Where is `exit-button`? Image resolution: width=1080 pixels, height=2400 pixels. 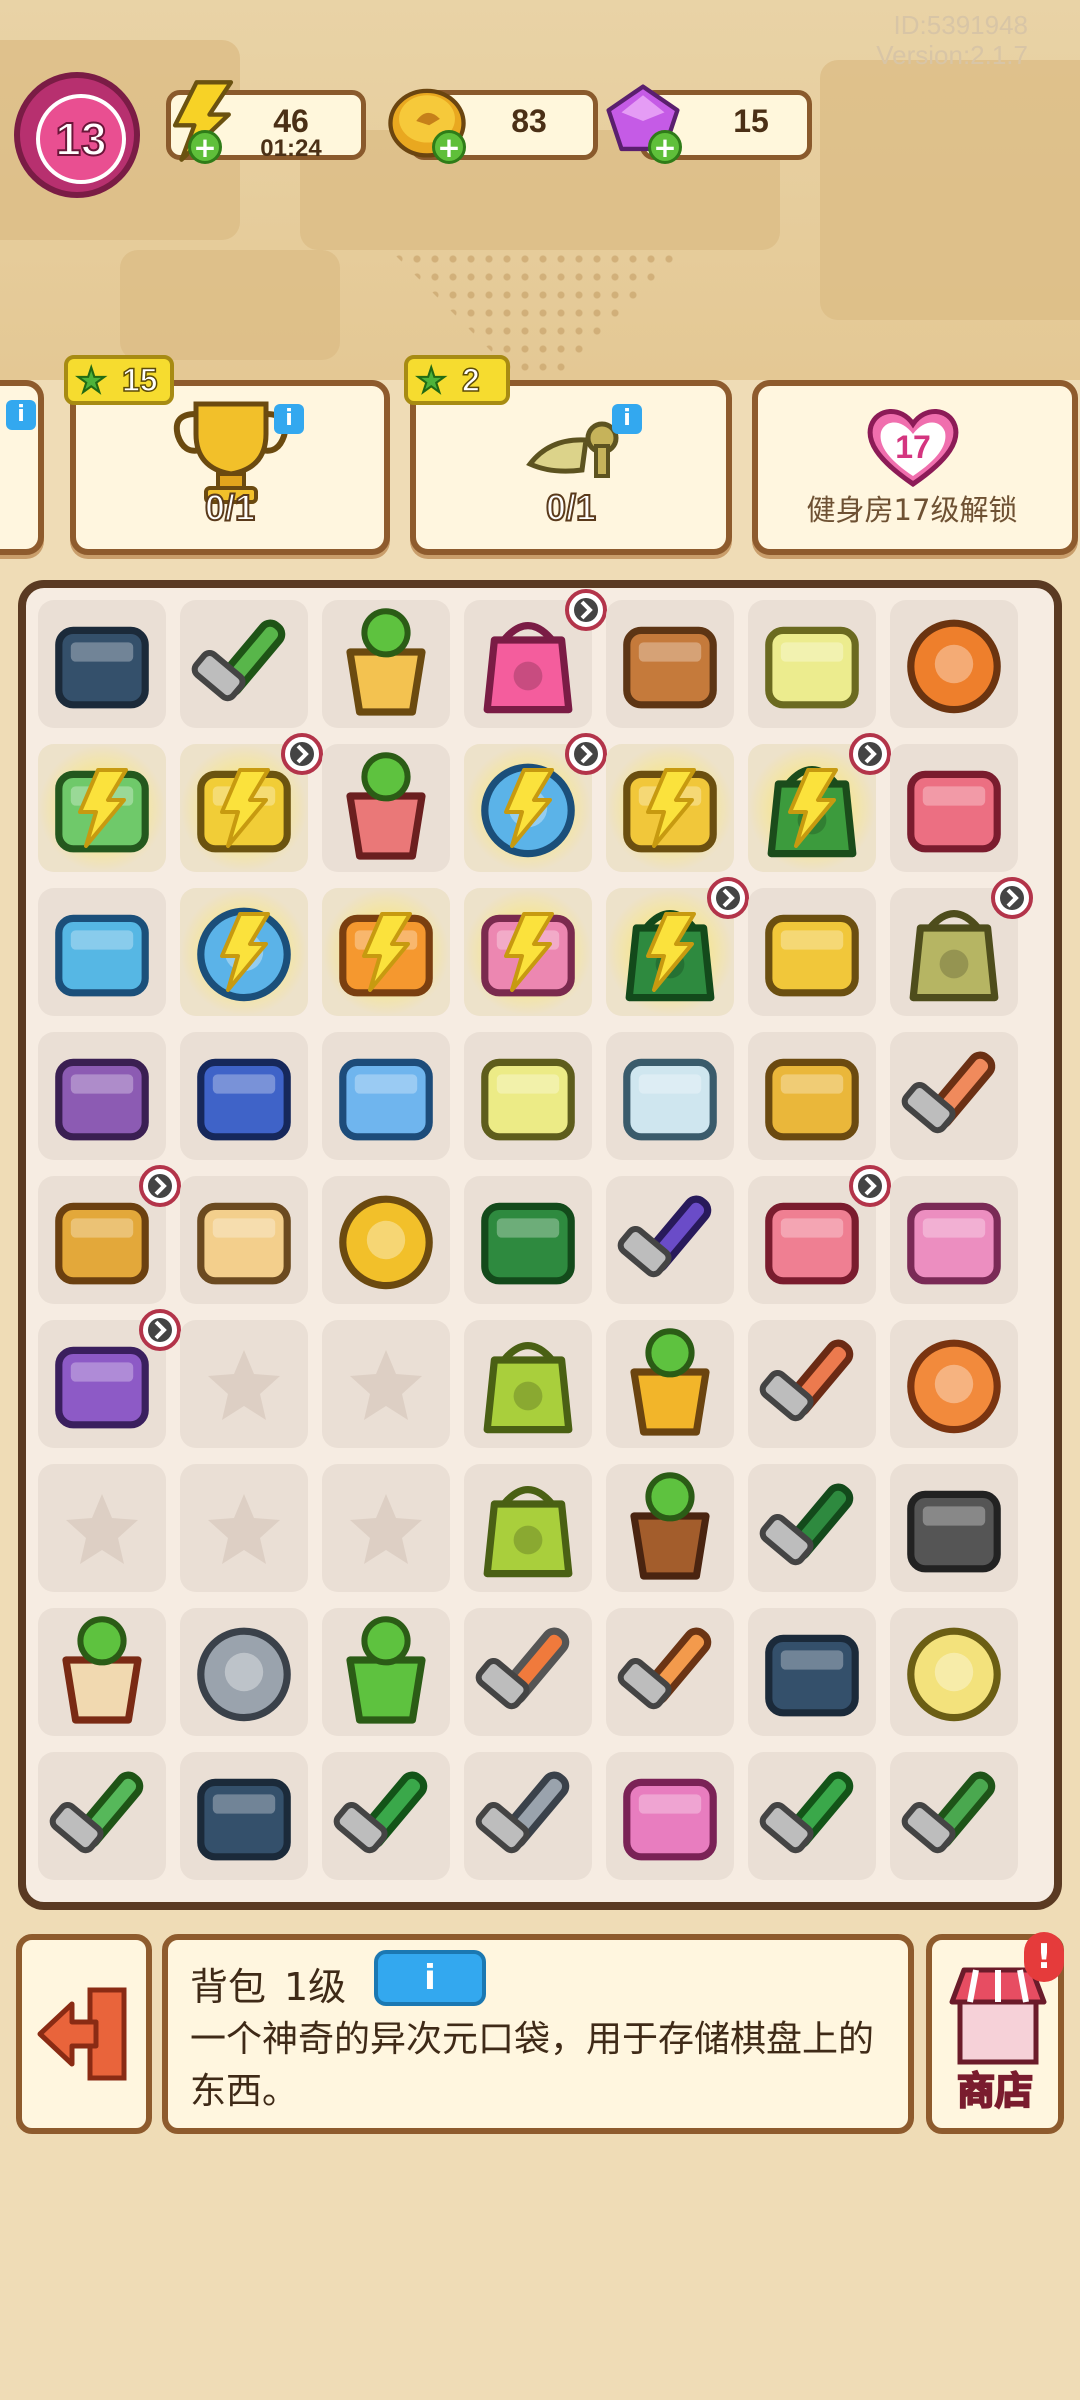
exit-button is located at coordinates (84, 2034).